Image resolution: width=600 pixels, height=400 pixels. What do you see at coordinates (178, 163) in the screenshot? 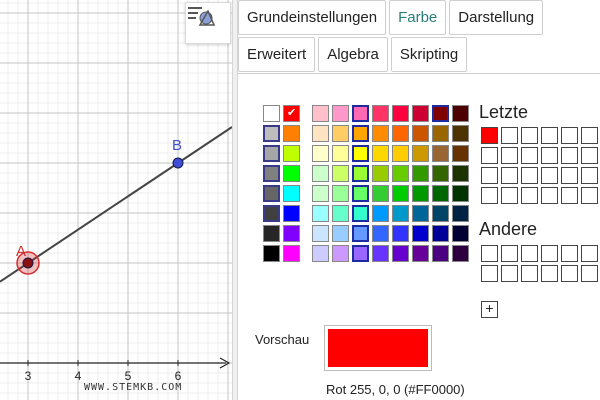
I see `point-b` at bounding box center [178, 163].